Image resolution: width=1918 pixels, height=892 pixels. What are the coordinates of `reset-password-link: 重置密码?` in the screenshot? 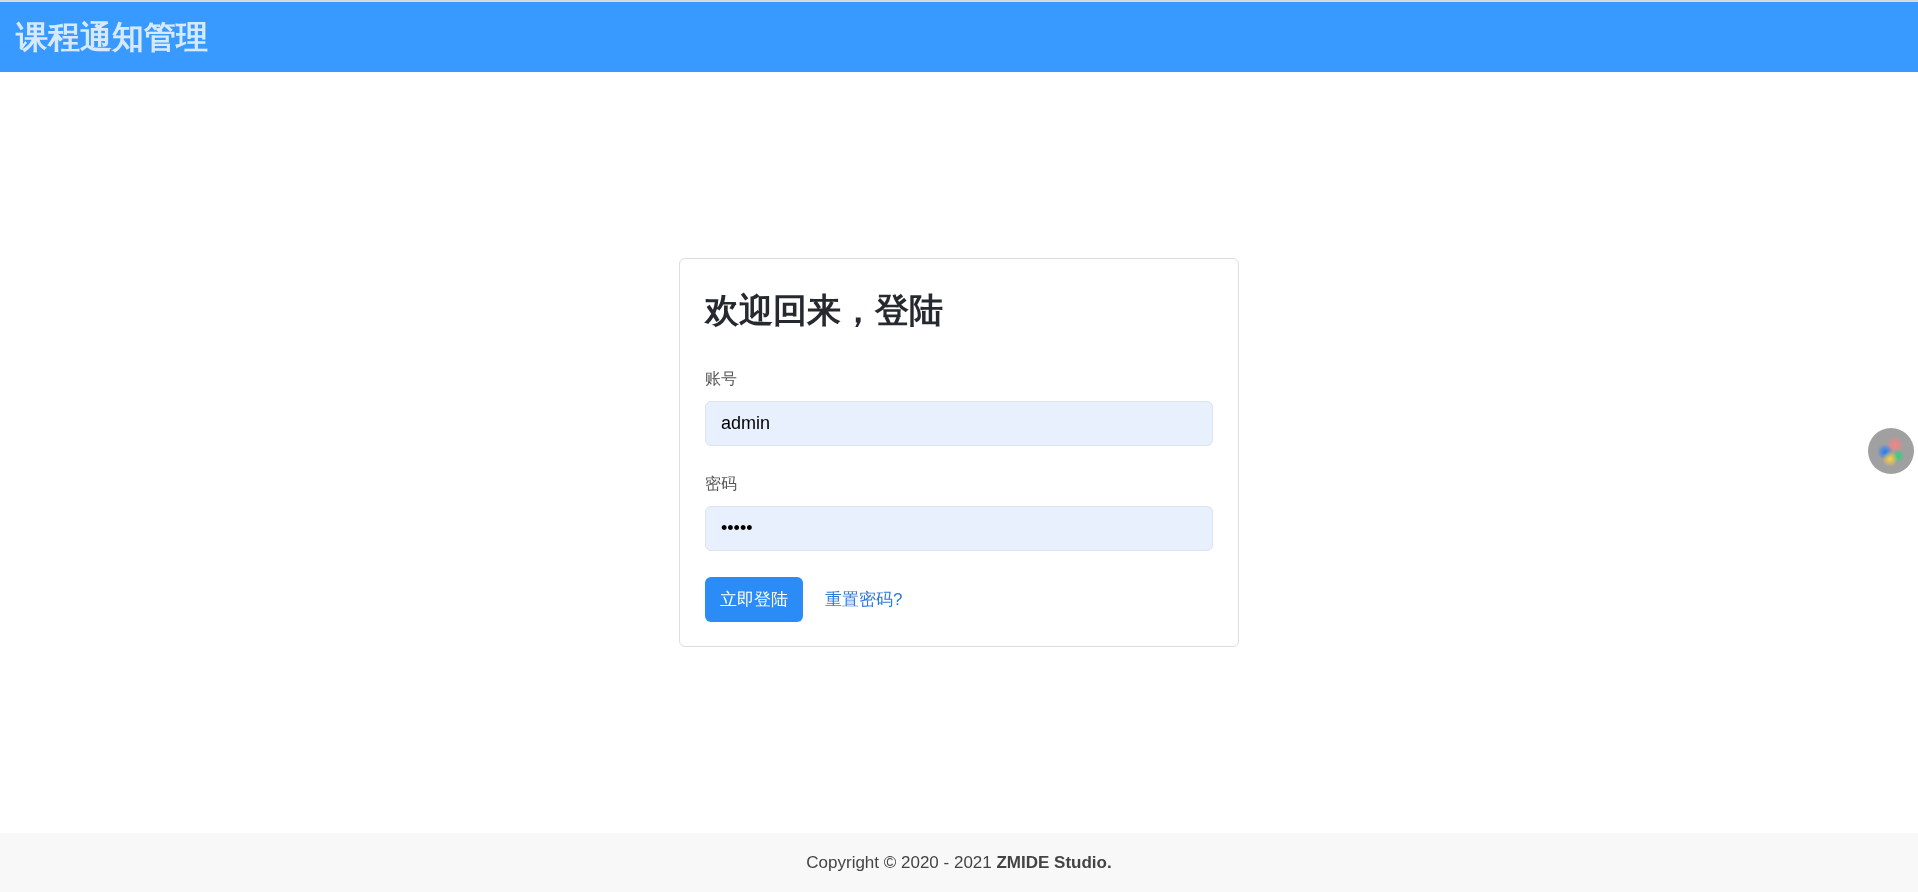 It's located at (864, 600).